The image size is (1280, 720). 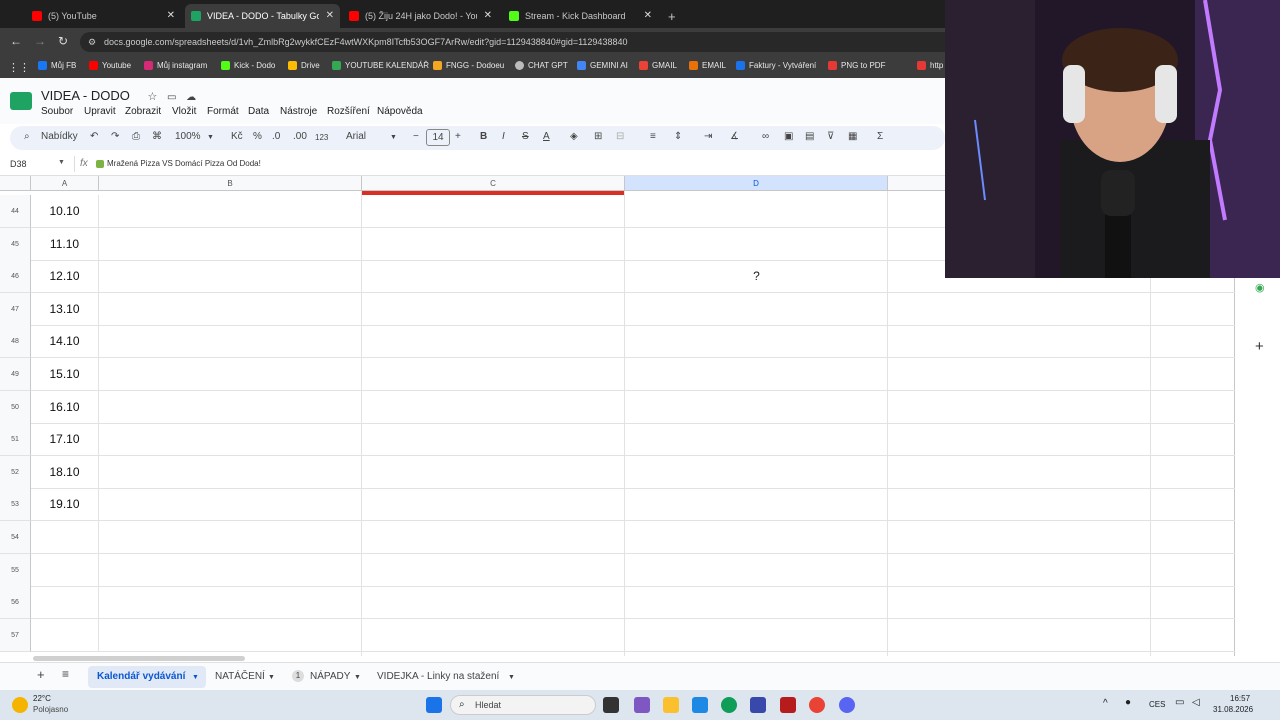 I want to click on bookmark-item: GEMINI AI, so click(x=602, y=65).